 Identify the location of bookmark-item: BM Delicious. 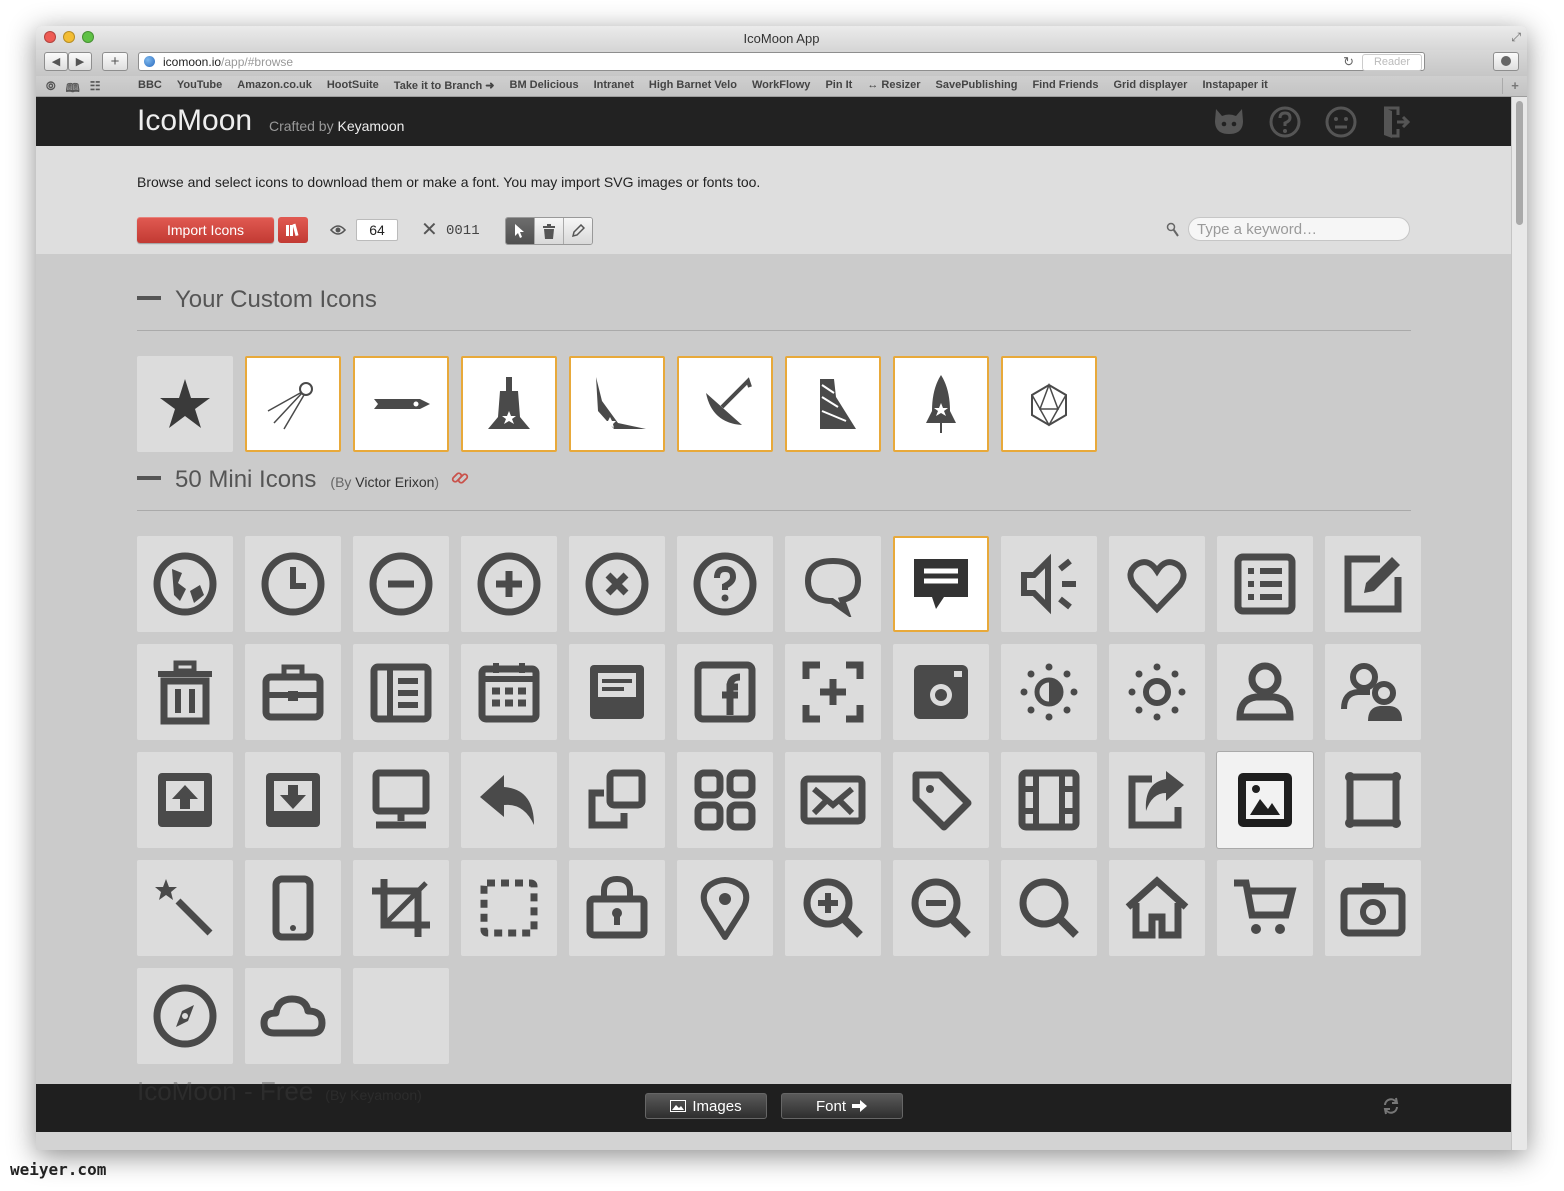
(544, 85).